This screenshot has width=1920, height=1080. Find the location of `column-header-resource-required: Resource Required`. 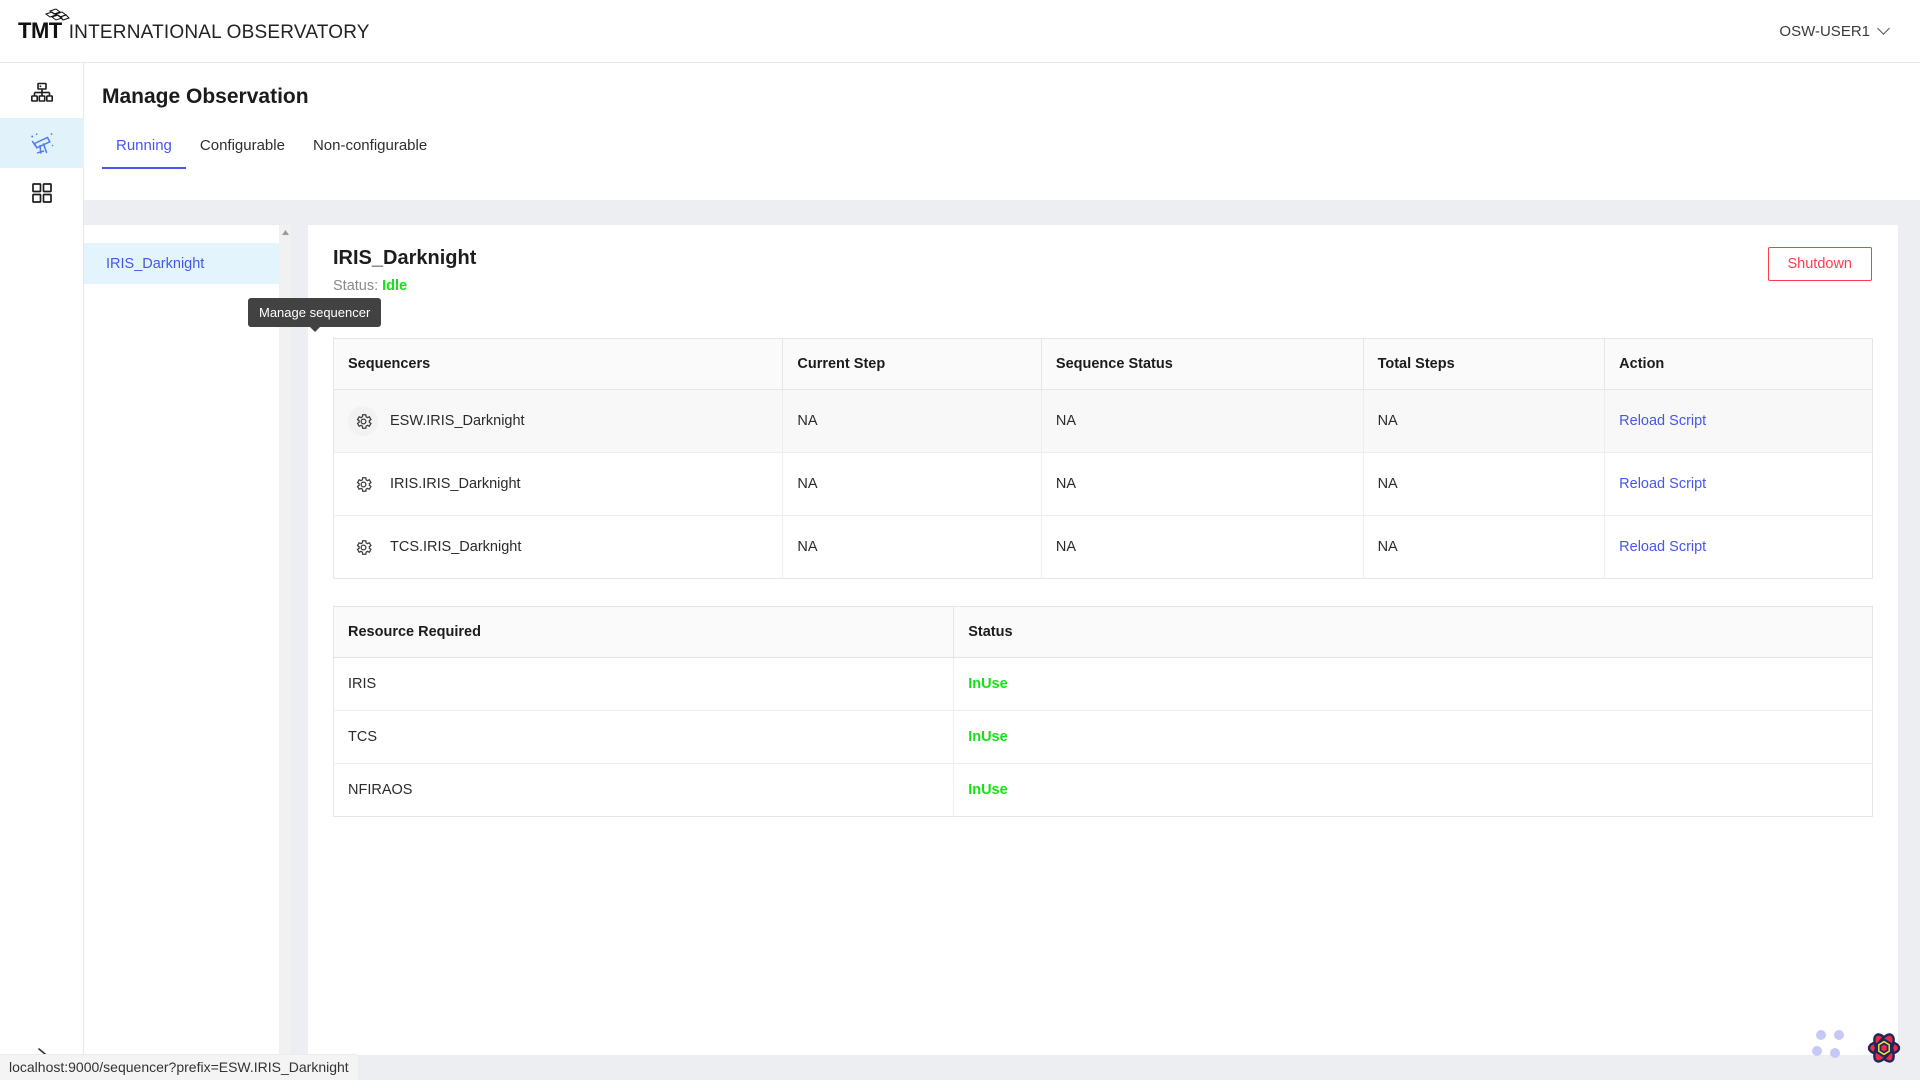

column-header-resource-required: Resource Required is located at coordinates (644, 632).